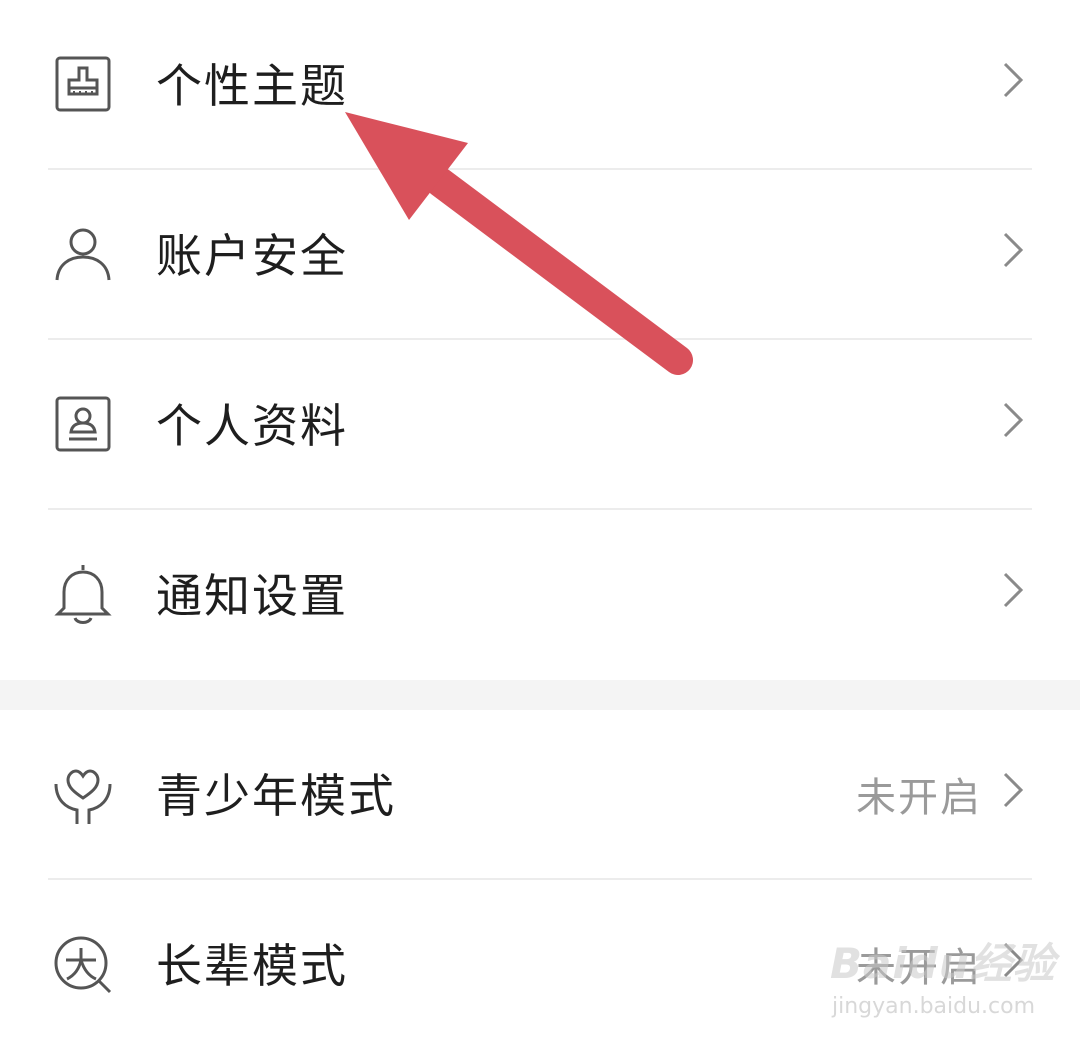  I want to click on watermark-brand: Baidu经验, so click(943, 963).